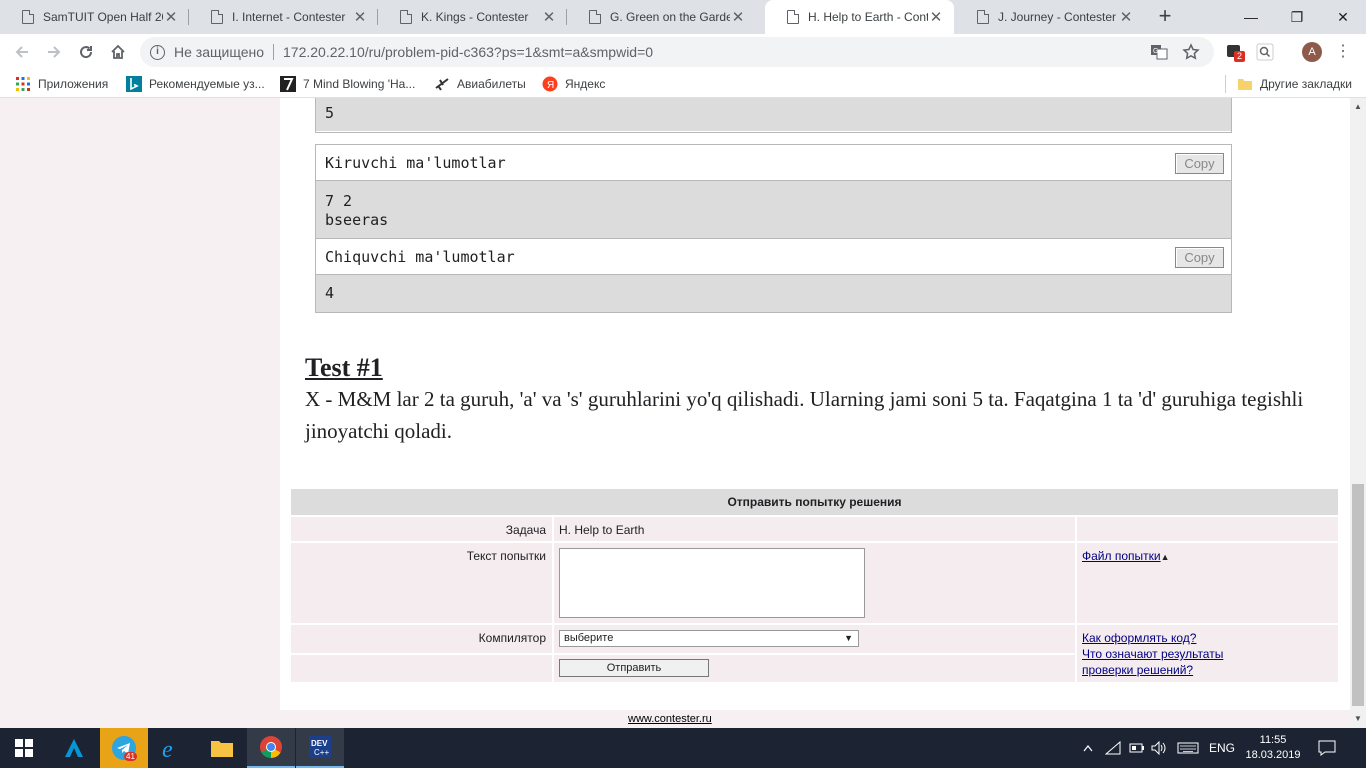 This screenshot has height=768, width=1366. I want to click on chrome-app, so click(271, 748).